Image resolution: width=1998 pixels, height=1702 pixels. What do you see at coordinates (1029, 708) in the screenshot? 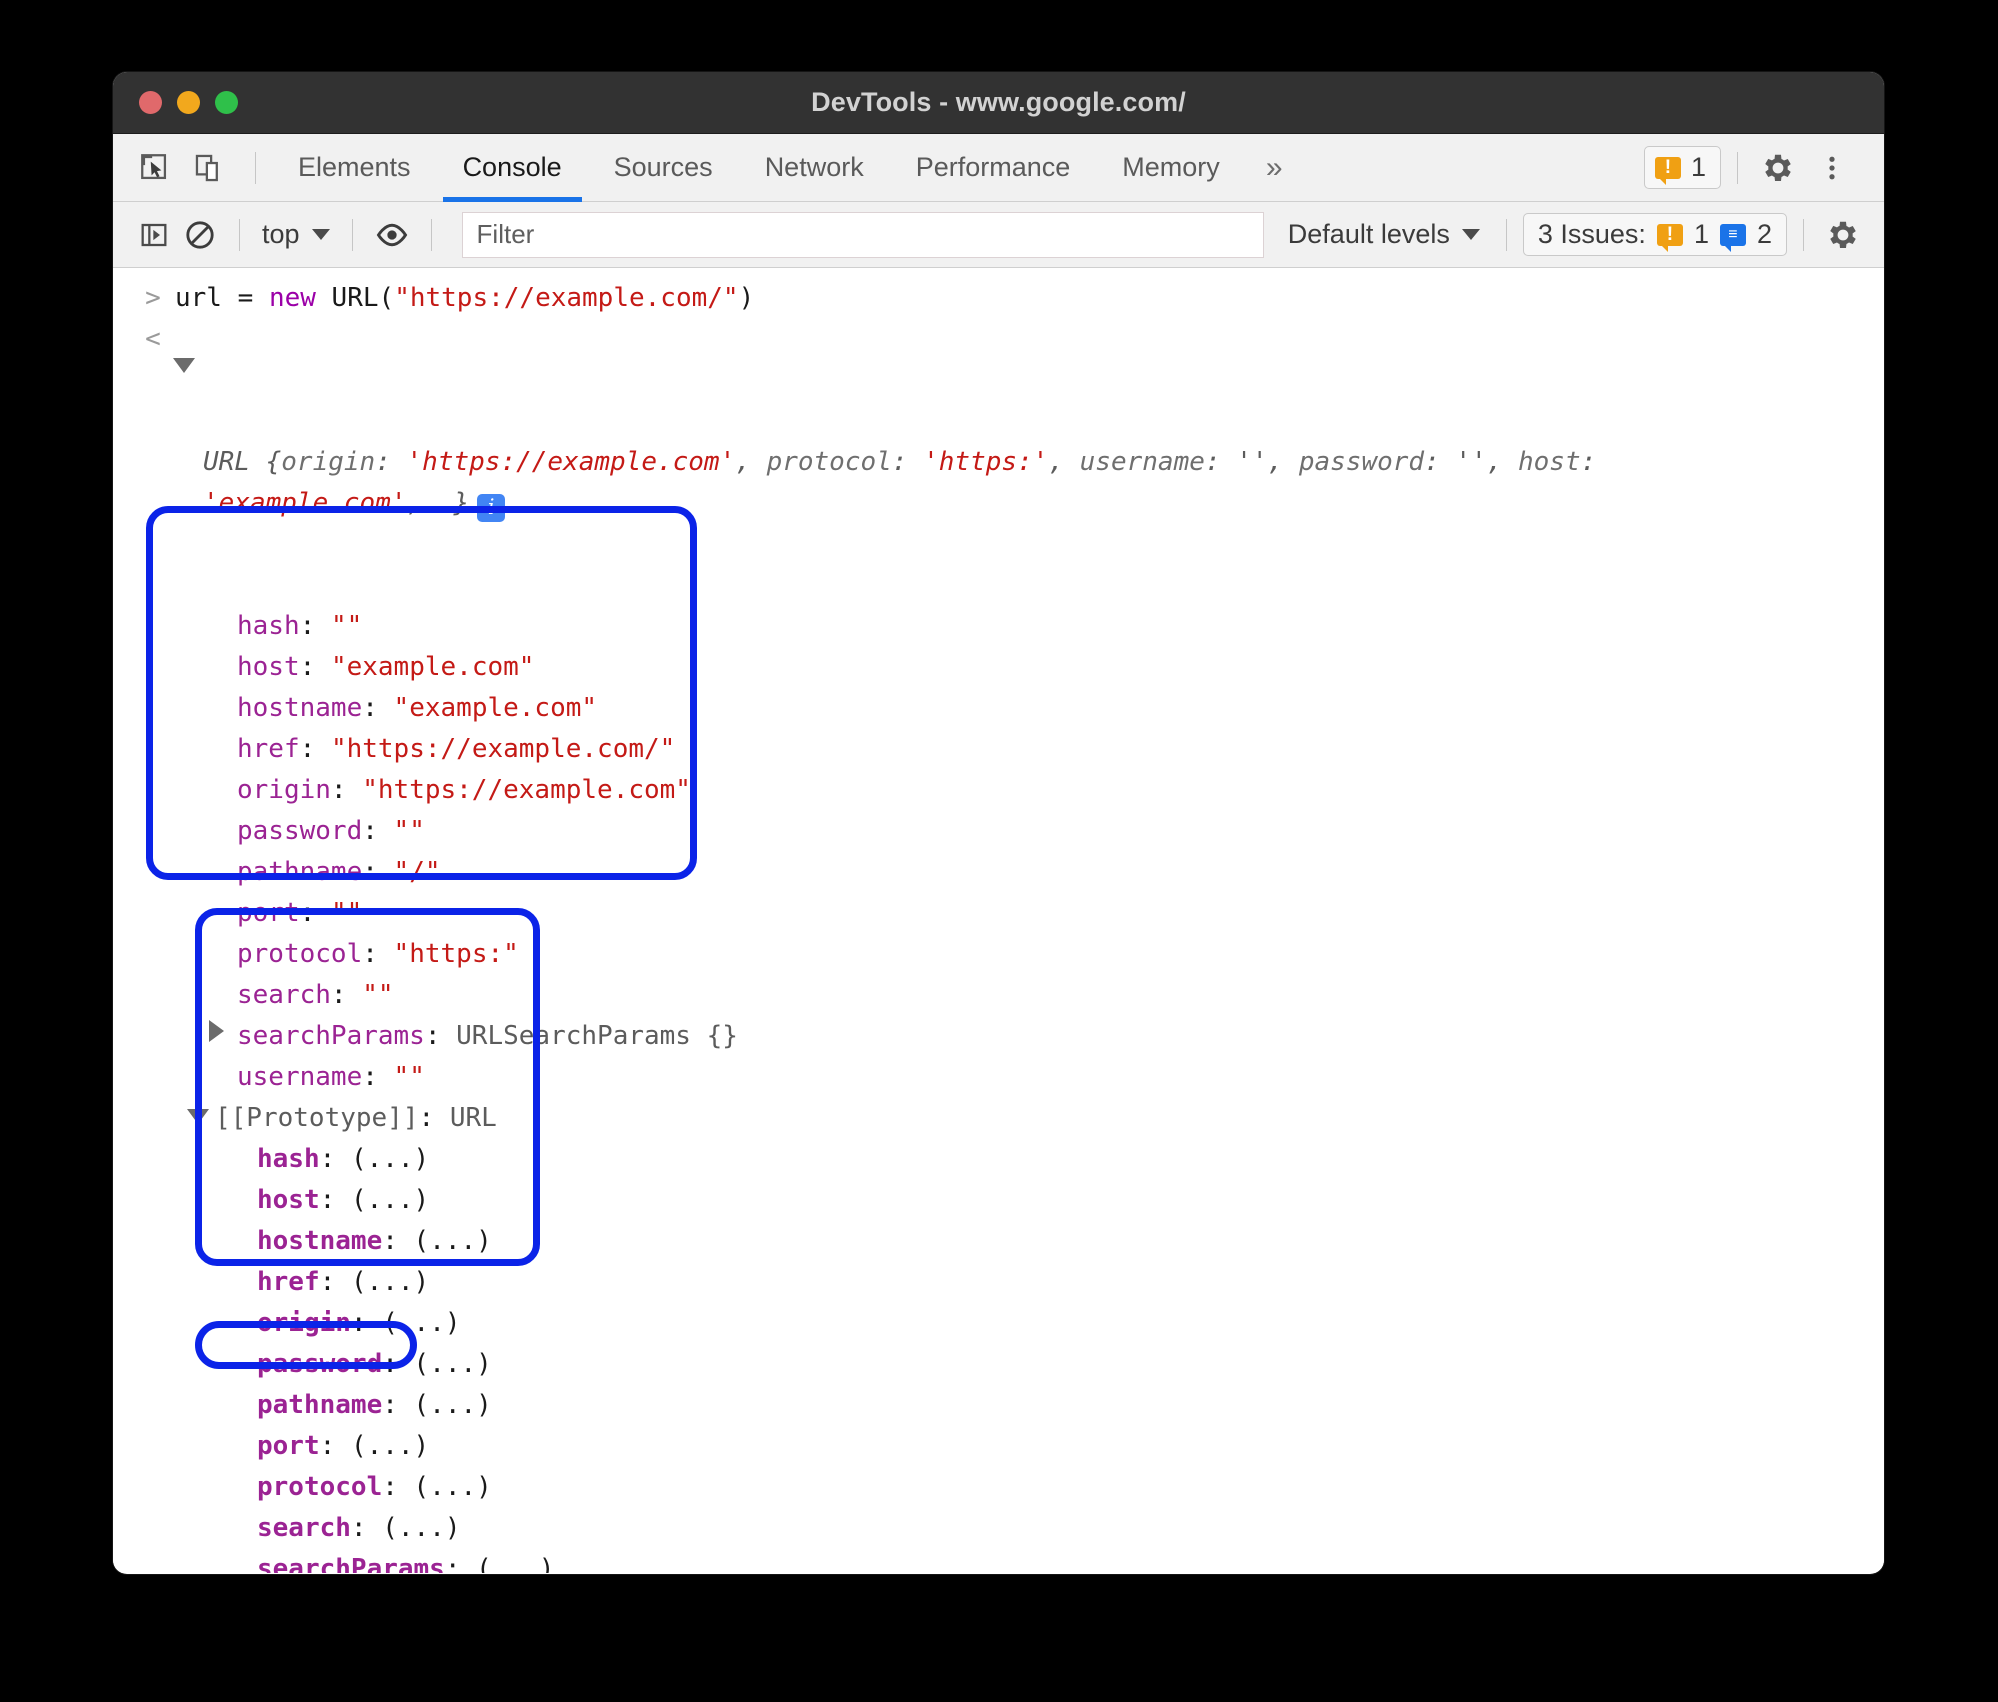
I see `property-row-hostname: hostname: "example.com"` at bounding box center [1029, 708].